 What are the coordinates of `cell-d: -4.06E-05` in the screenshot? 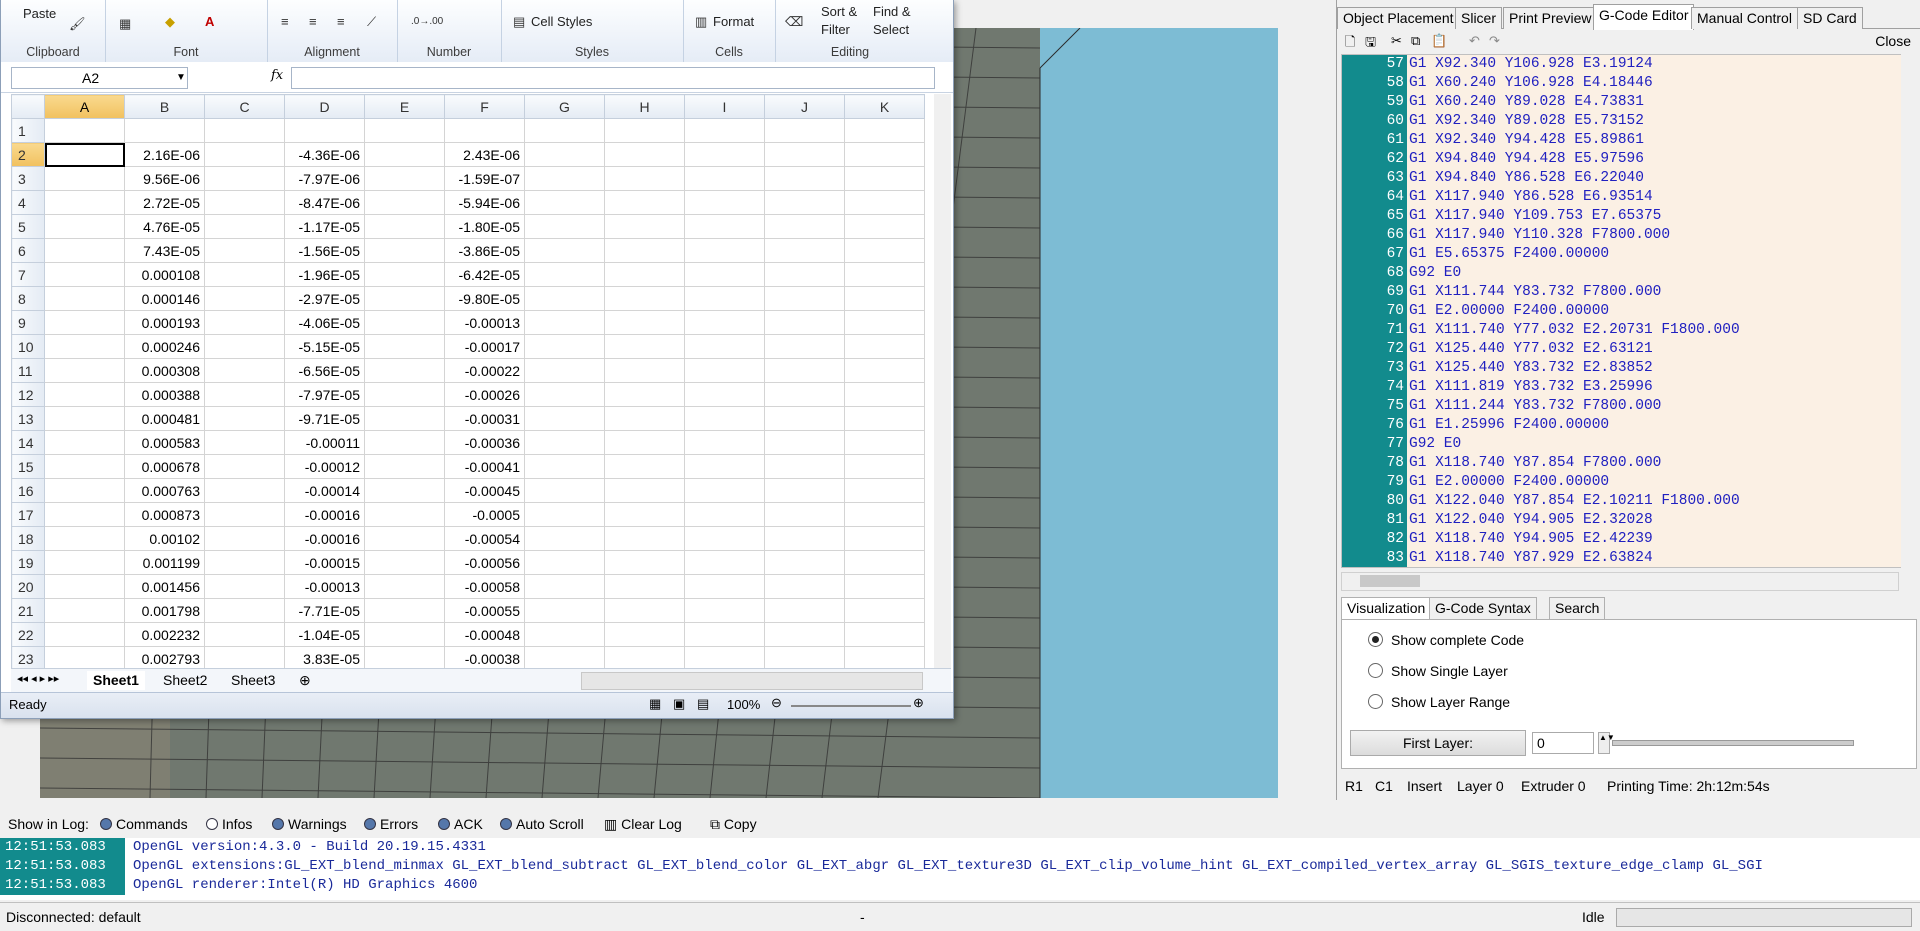 It's located at (324, 322).